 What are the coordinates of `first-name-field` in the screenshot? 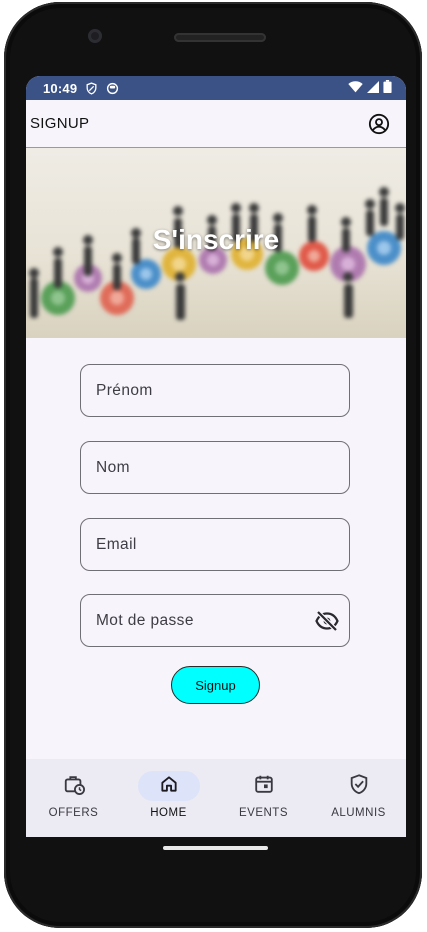 It's located at (215, 390).